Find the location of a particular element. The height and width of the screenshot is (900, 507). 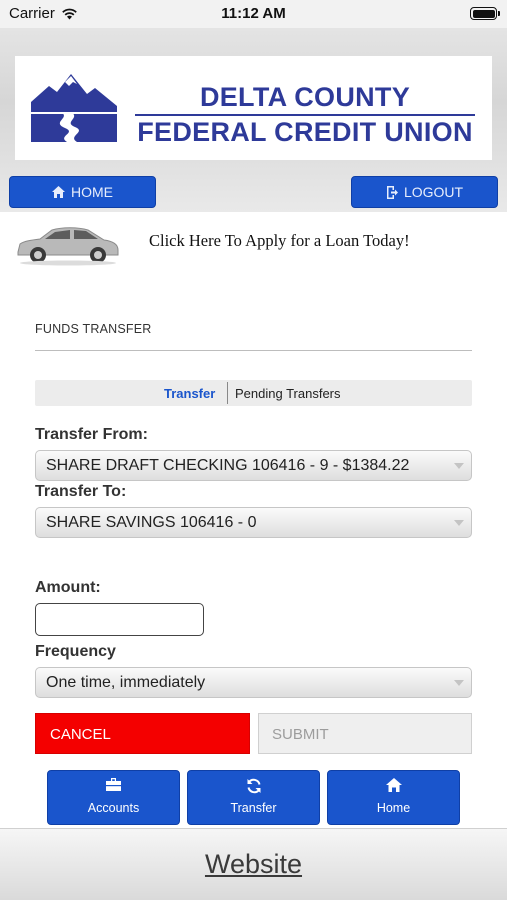

tab-divider is located at coordinates (227, 393).